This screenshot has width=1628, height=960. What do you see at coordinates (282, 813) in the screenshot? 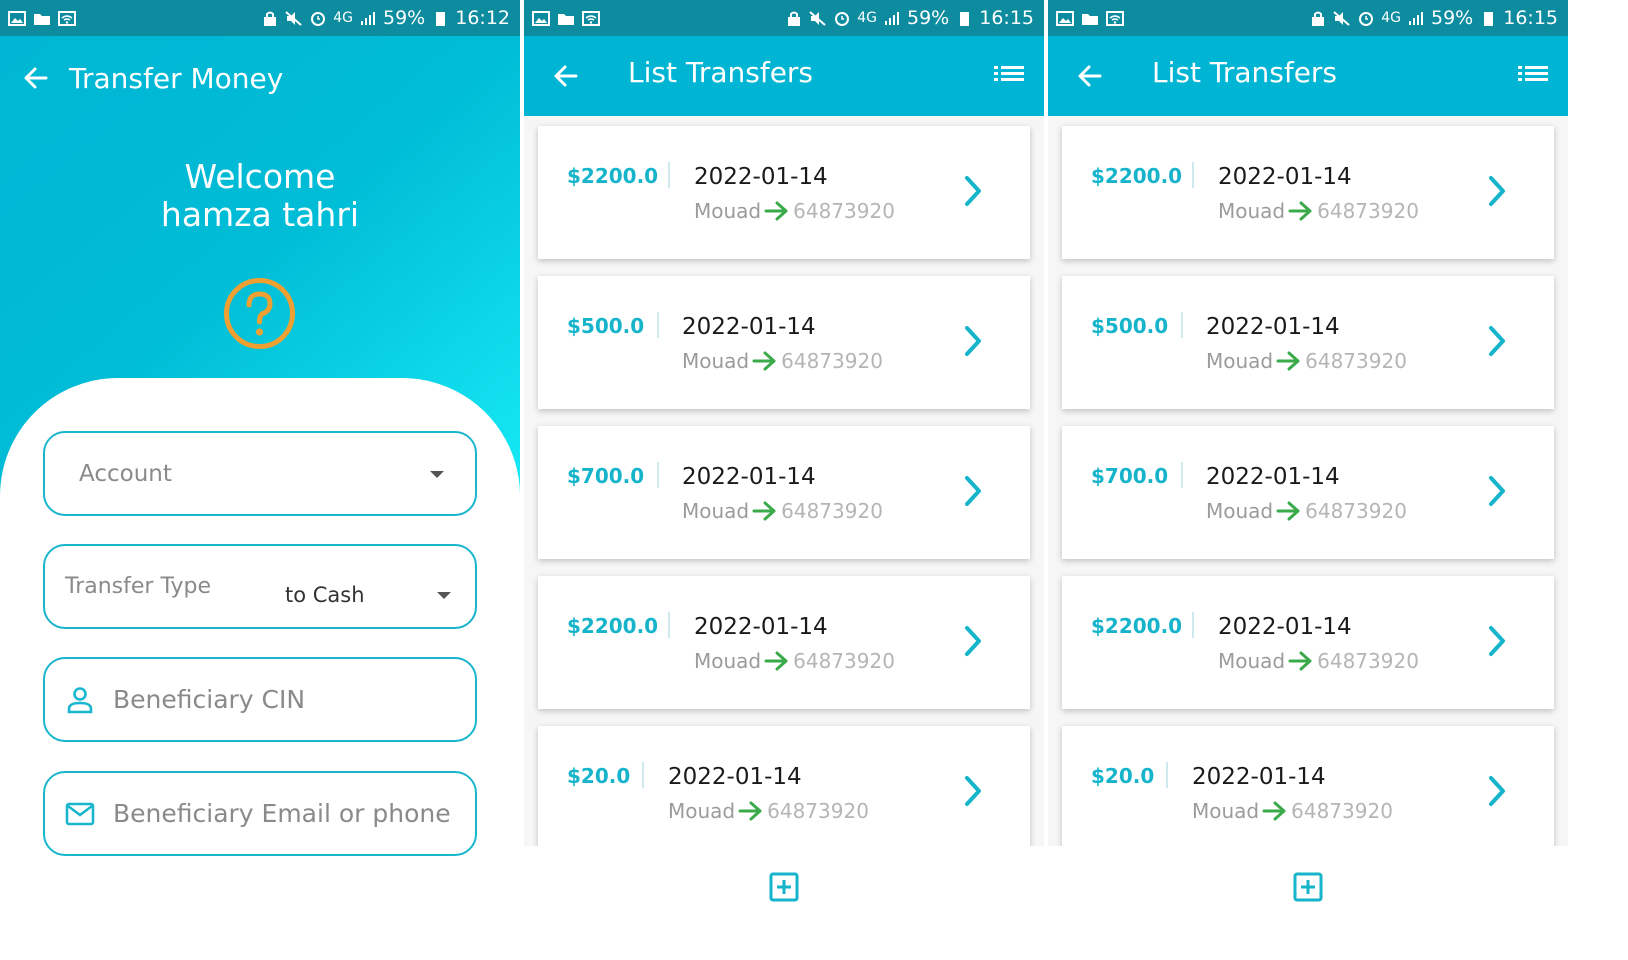
I see `beneficiary-contact-placeholder: Beneficiary Email or phone` at bounding box center [282, 813].